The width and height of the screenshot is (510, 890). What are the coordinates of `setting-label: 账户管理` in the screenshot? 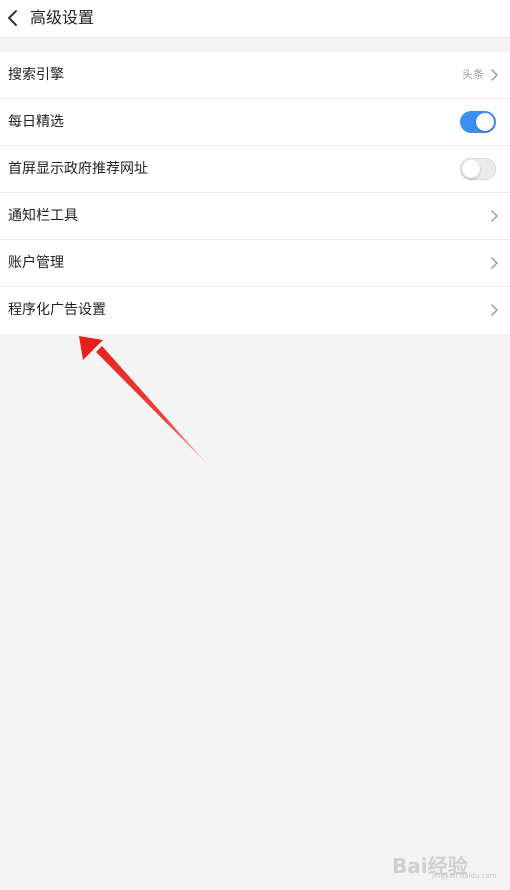 It's located at (36, 263).